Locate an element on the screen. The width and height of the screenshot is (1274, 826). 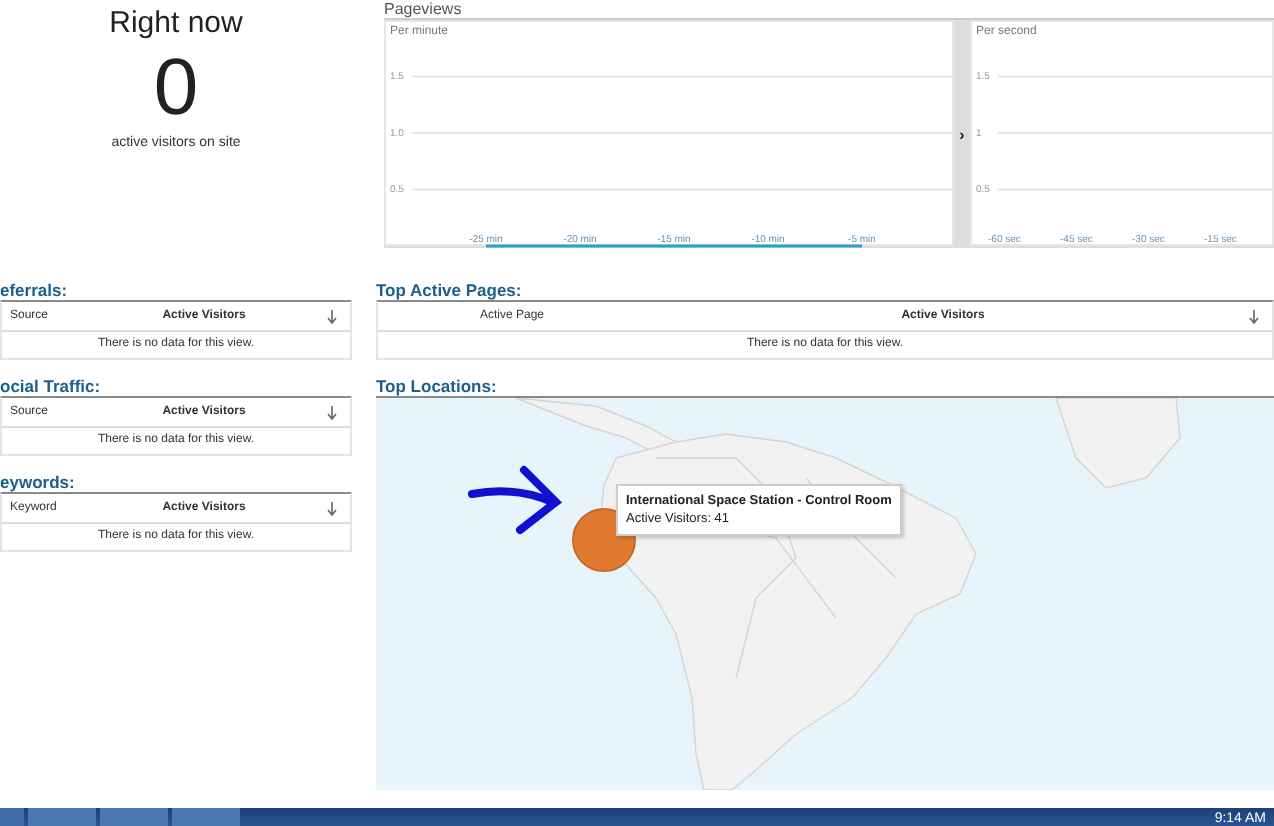
visitor-count: 0 is located at coordinates (176, 88).